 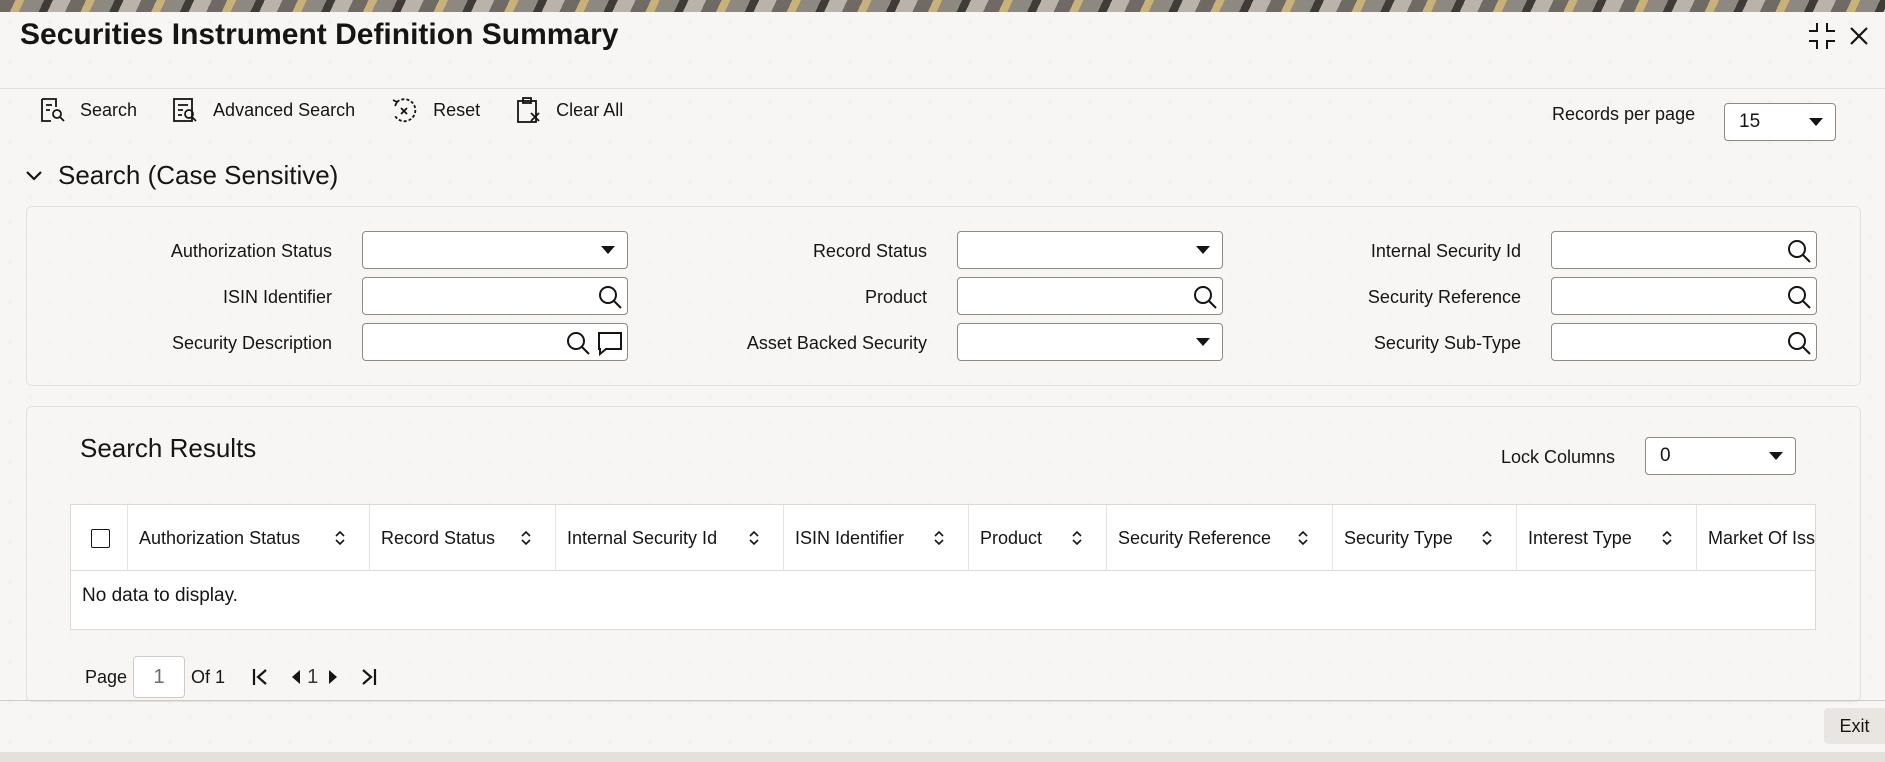 I want to click on exit-button-label: Exit, so click(x=1854, y=725).